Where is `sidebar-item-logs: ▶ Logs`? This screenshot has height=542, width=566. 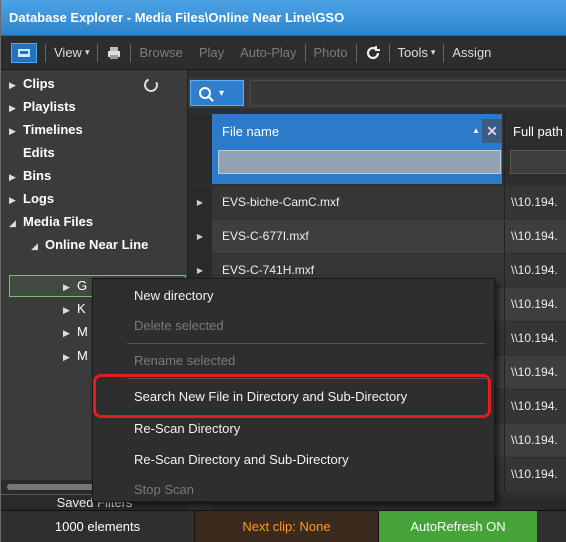 sidebar-item-logs: ▶ Logs is located at coordinates (31, 199).